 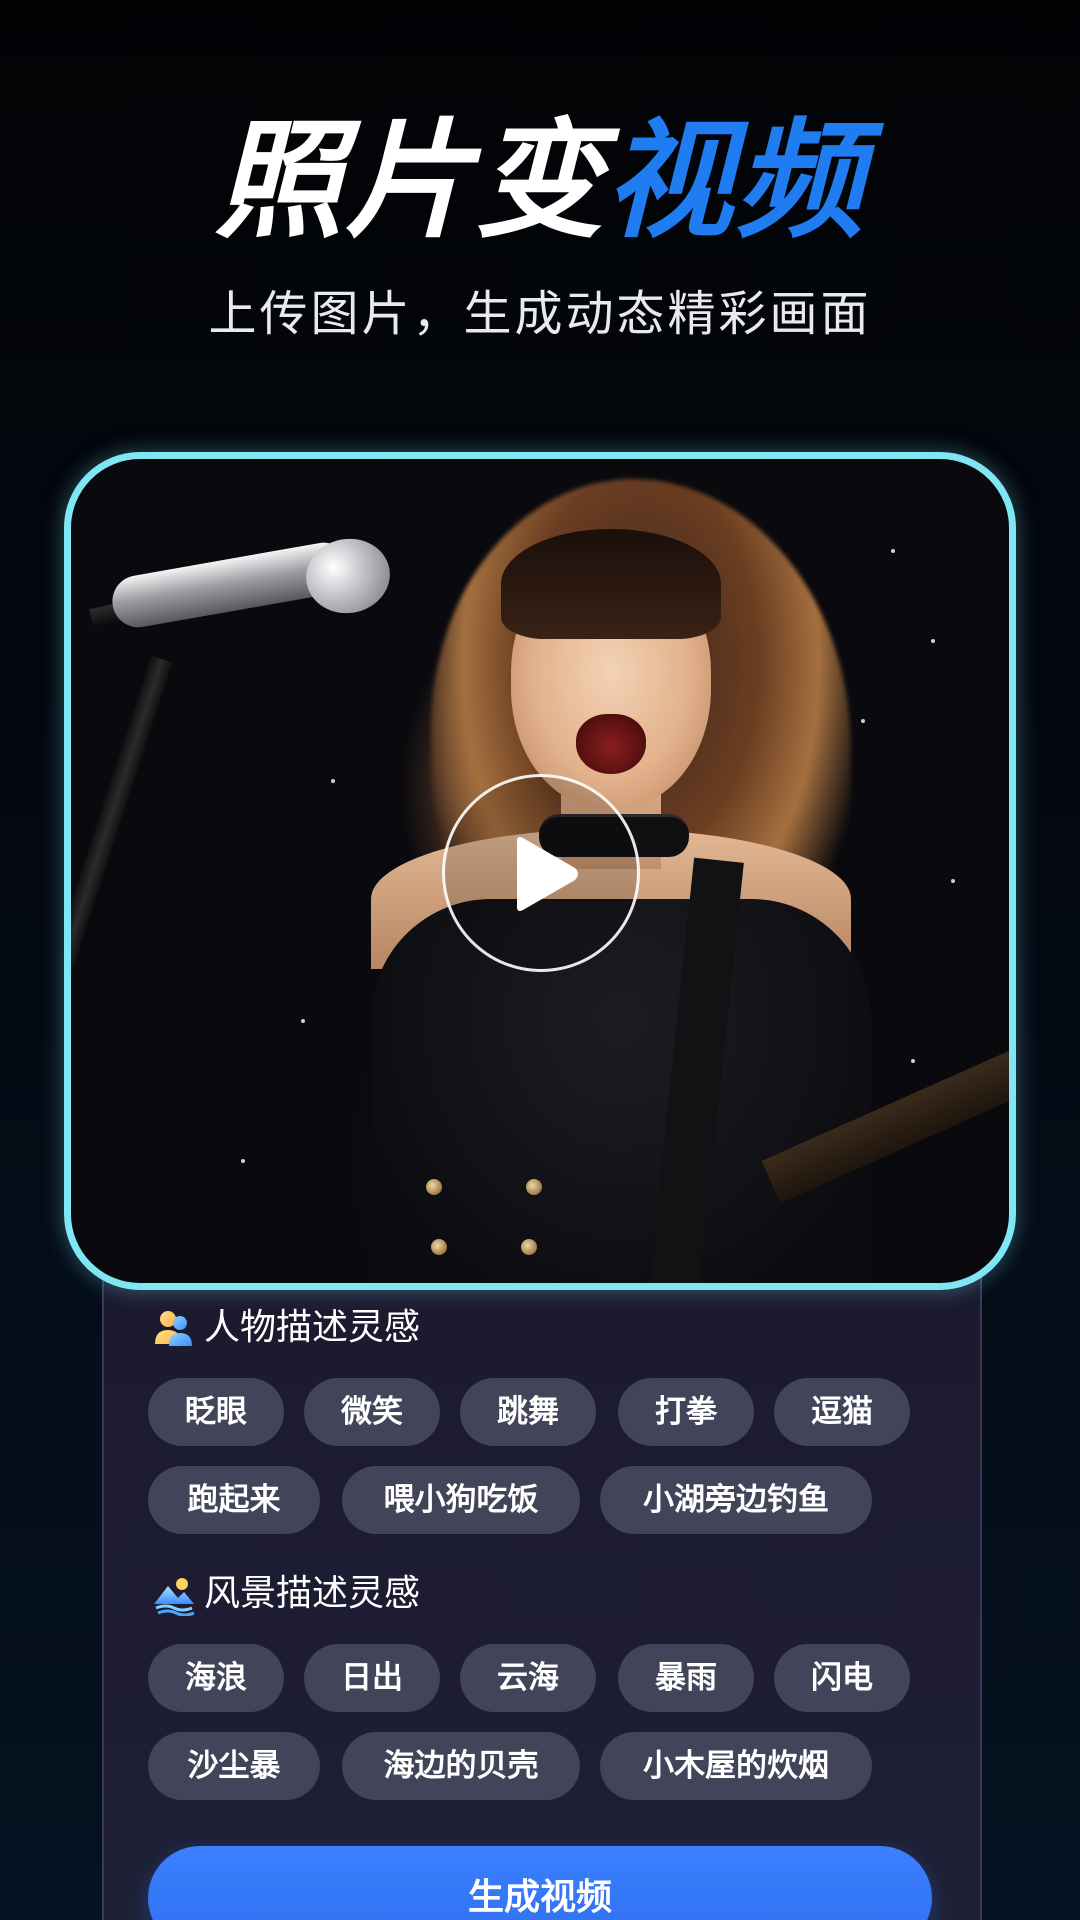 I want to click on page-title: 照片变视频, so click(x=540, y=182).